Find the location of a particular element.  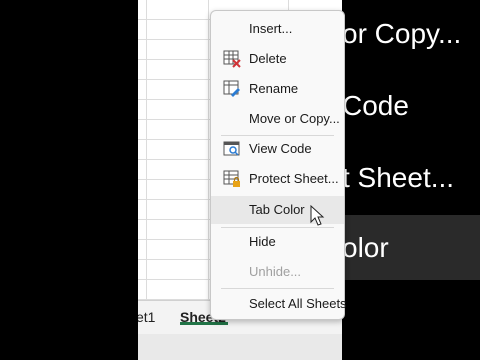

menu-item-label: Hide is located at coordinates (262, 241).